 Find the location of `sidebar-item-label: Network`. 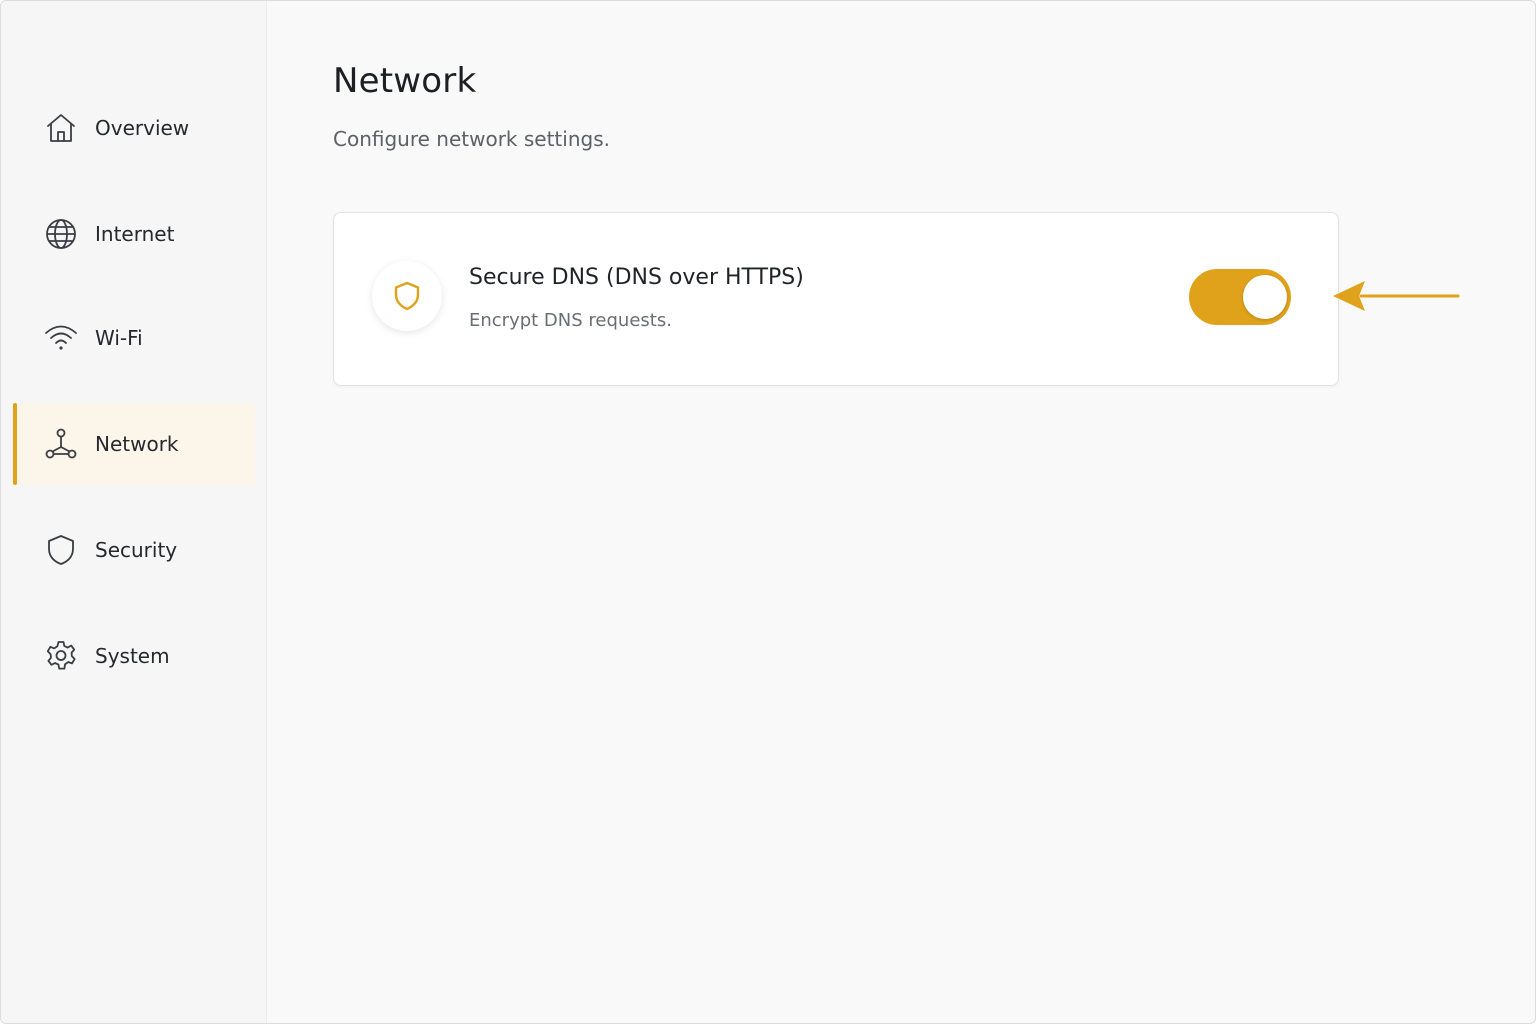

sidebar-item-label: Network is located at coordinates (137, 444).